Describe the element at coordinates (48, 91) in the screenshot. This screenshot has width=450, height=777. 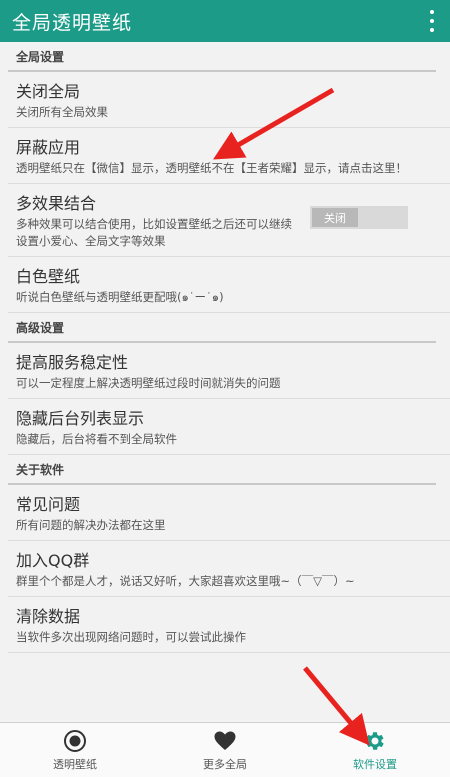
I see `setting-title: 关闭全局` at that location.